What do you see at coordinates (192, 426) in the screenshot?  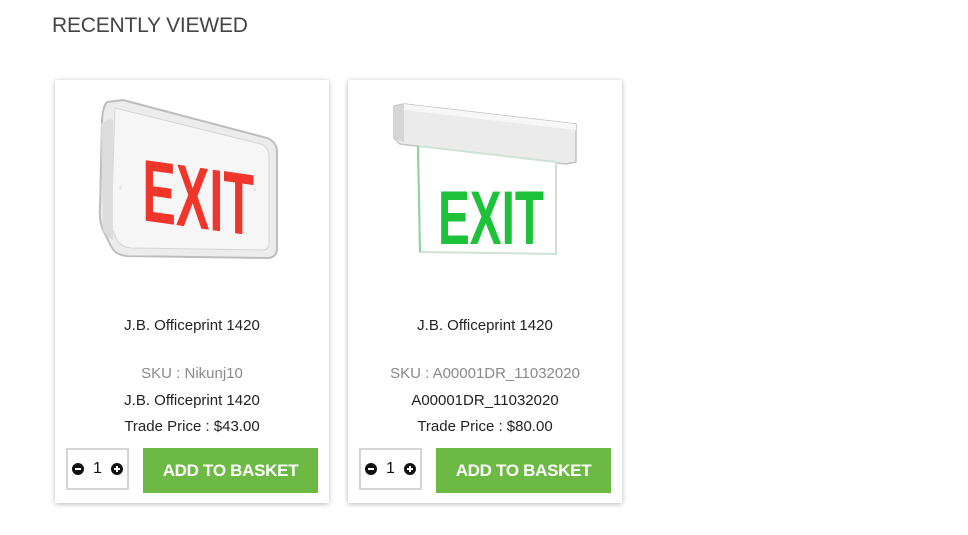 I see `trade-price: Trade Price : $43.00` at bounding box center [192, 426].